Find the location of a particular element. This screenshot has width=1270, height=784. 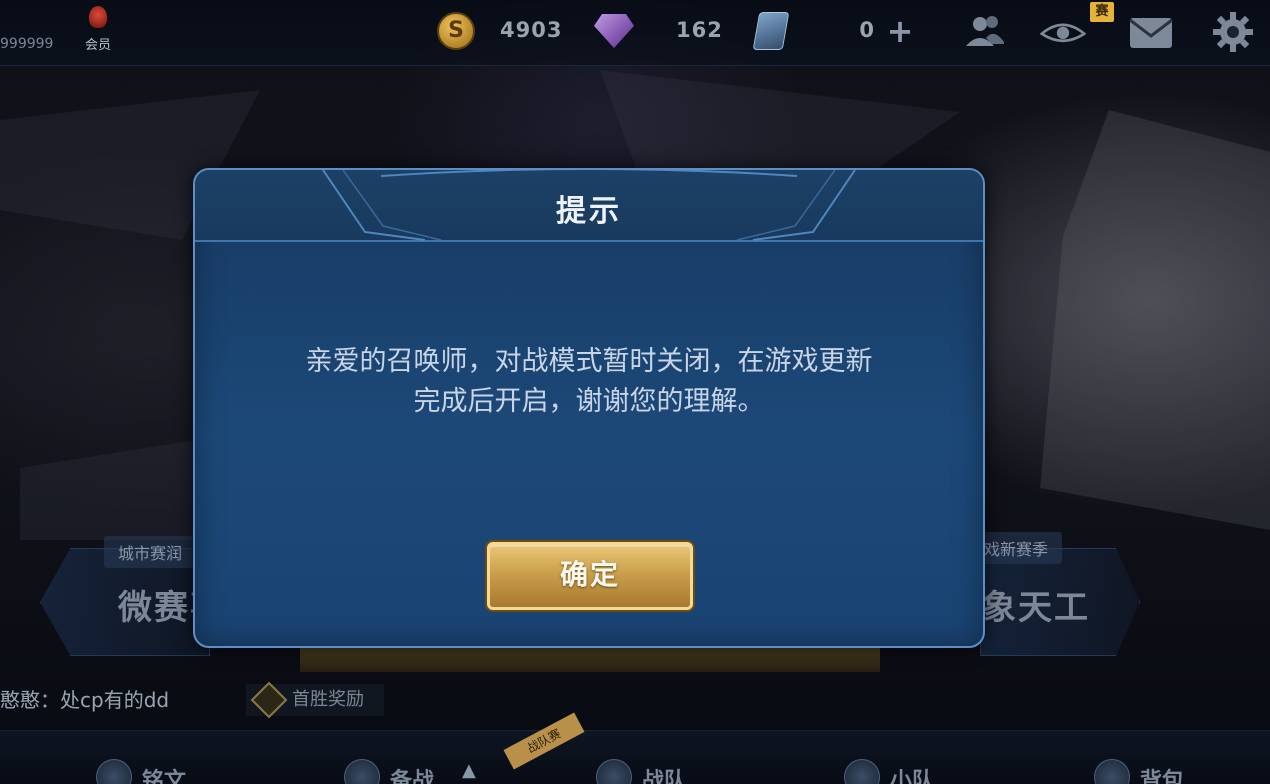

chevron-up-icon: ▲ is located at coordinates (469, 770).